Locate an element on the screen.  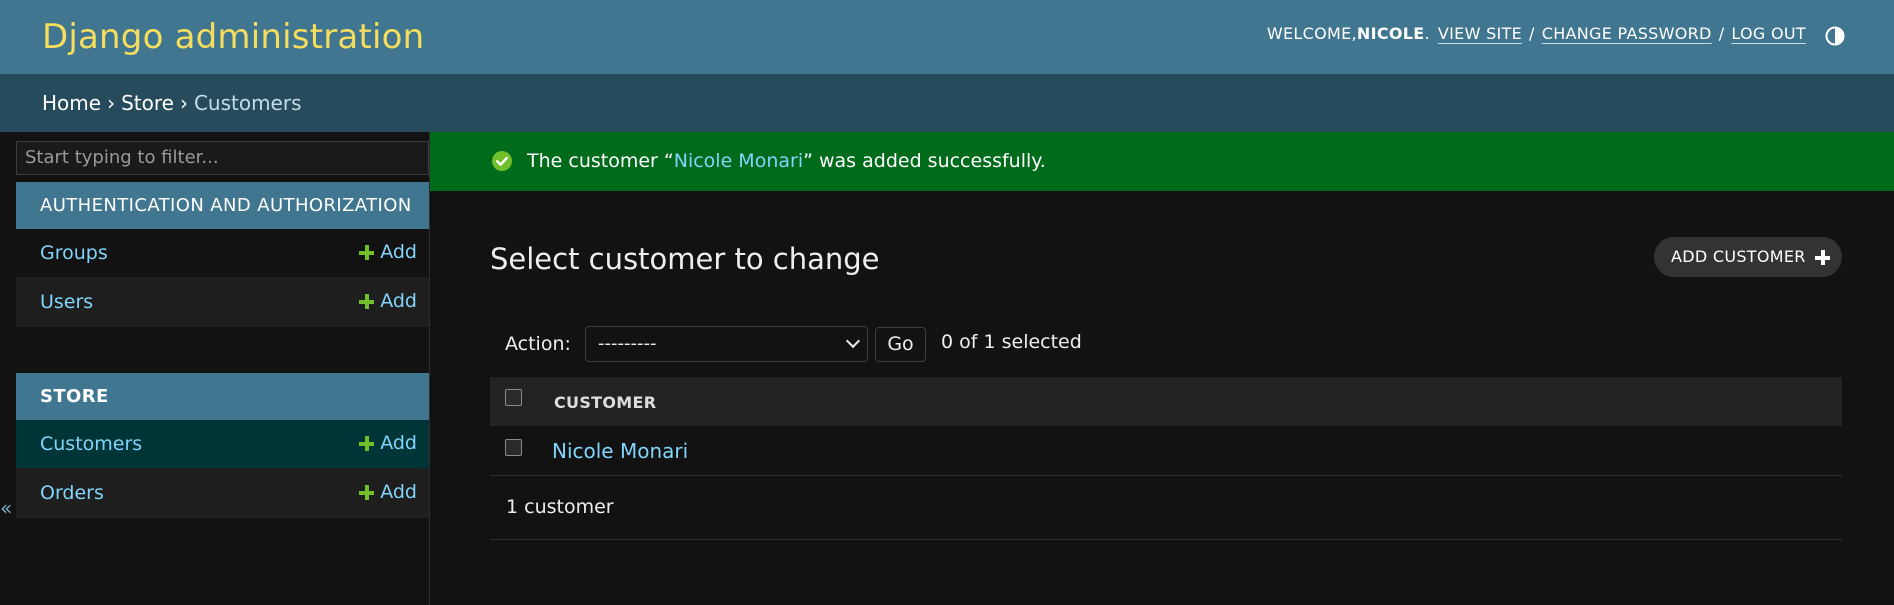
table-row: Nicole Monari is located at coordinates (1166, 451).